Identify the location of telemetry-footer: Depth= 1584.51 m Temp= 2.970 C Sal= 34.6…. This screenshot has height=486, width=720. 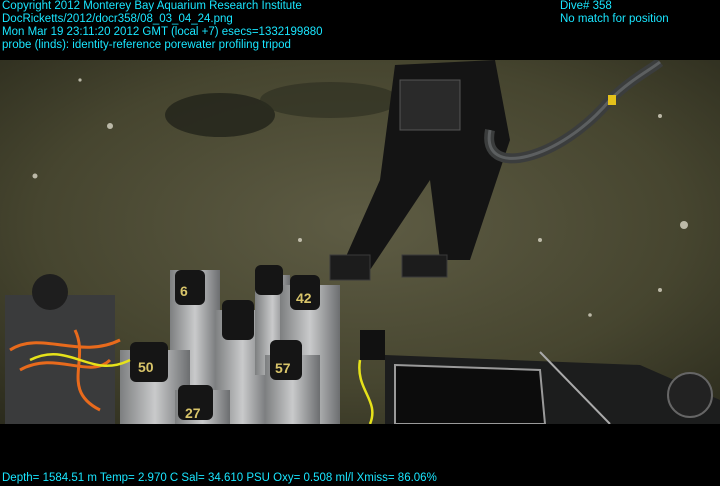
(219, 478).